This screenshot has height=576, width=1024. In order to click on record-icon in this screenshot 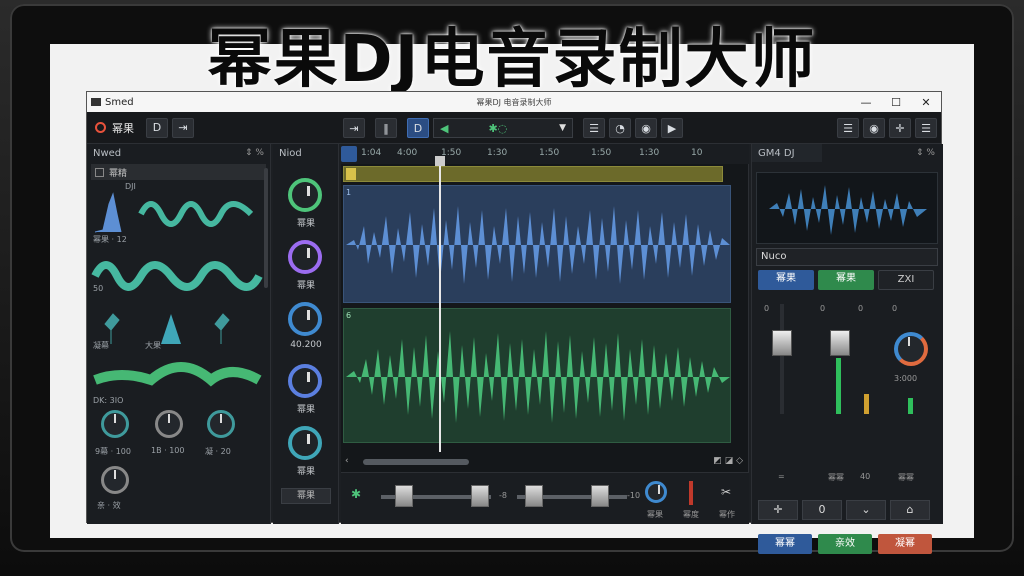, I will do `click(100, 127)`.